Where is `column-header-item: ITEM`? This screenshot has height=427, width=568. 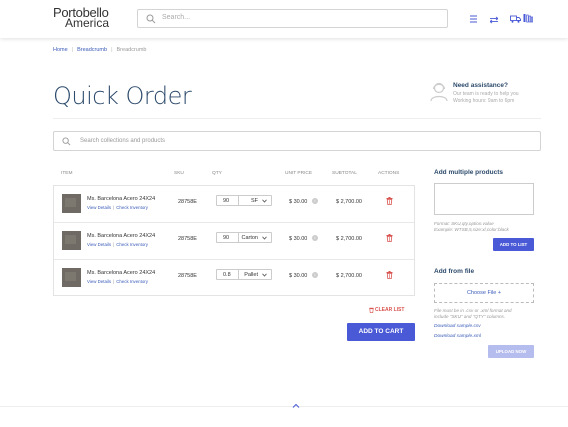 column-header-item: ITEM is located at coordinates (67, 173).